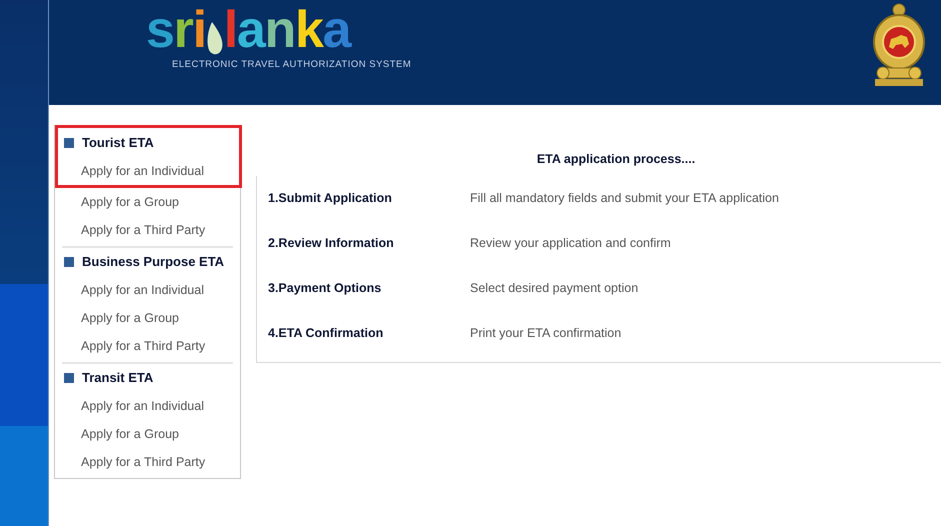 The width and height of the screenshot is (941, 526). Describe the element at coordinates (308, 30) in the screenshot. I see `logo-letter: k` at that location.